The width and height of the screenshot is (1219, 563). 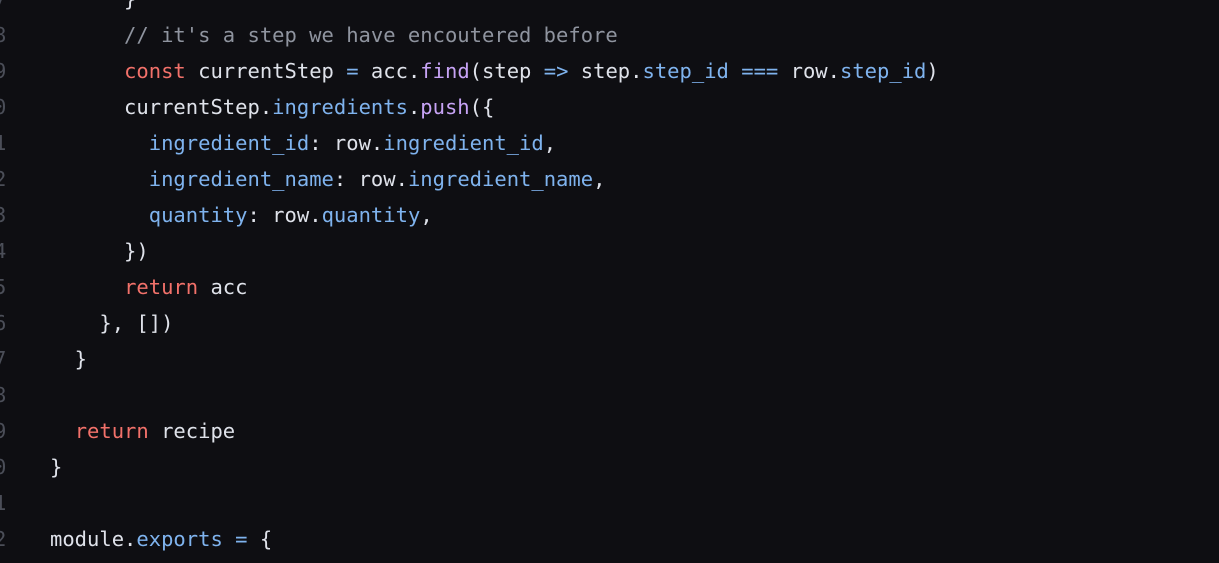 What do you see at coordinates (3, 287) in the screenshot?
I see `line-number: 5` at bounding box center [3, 287].